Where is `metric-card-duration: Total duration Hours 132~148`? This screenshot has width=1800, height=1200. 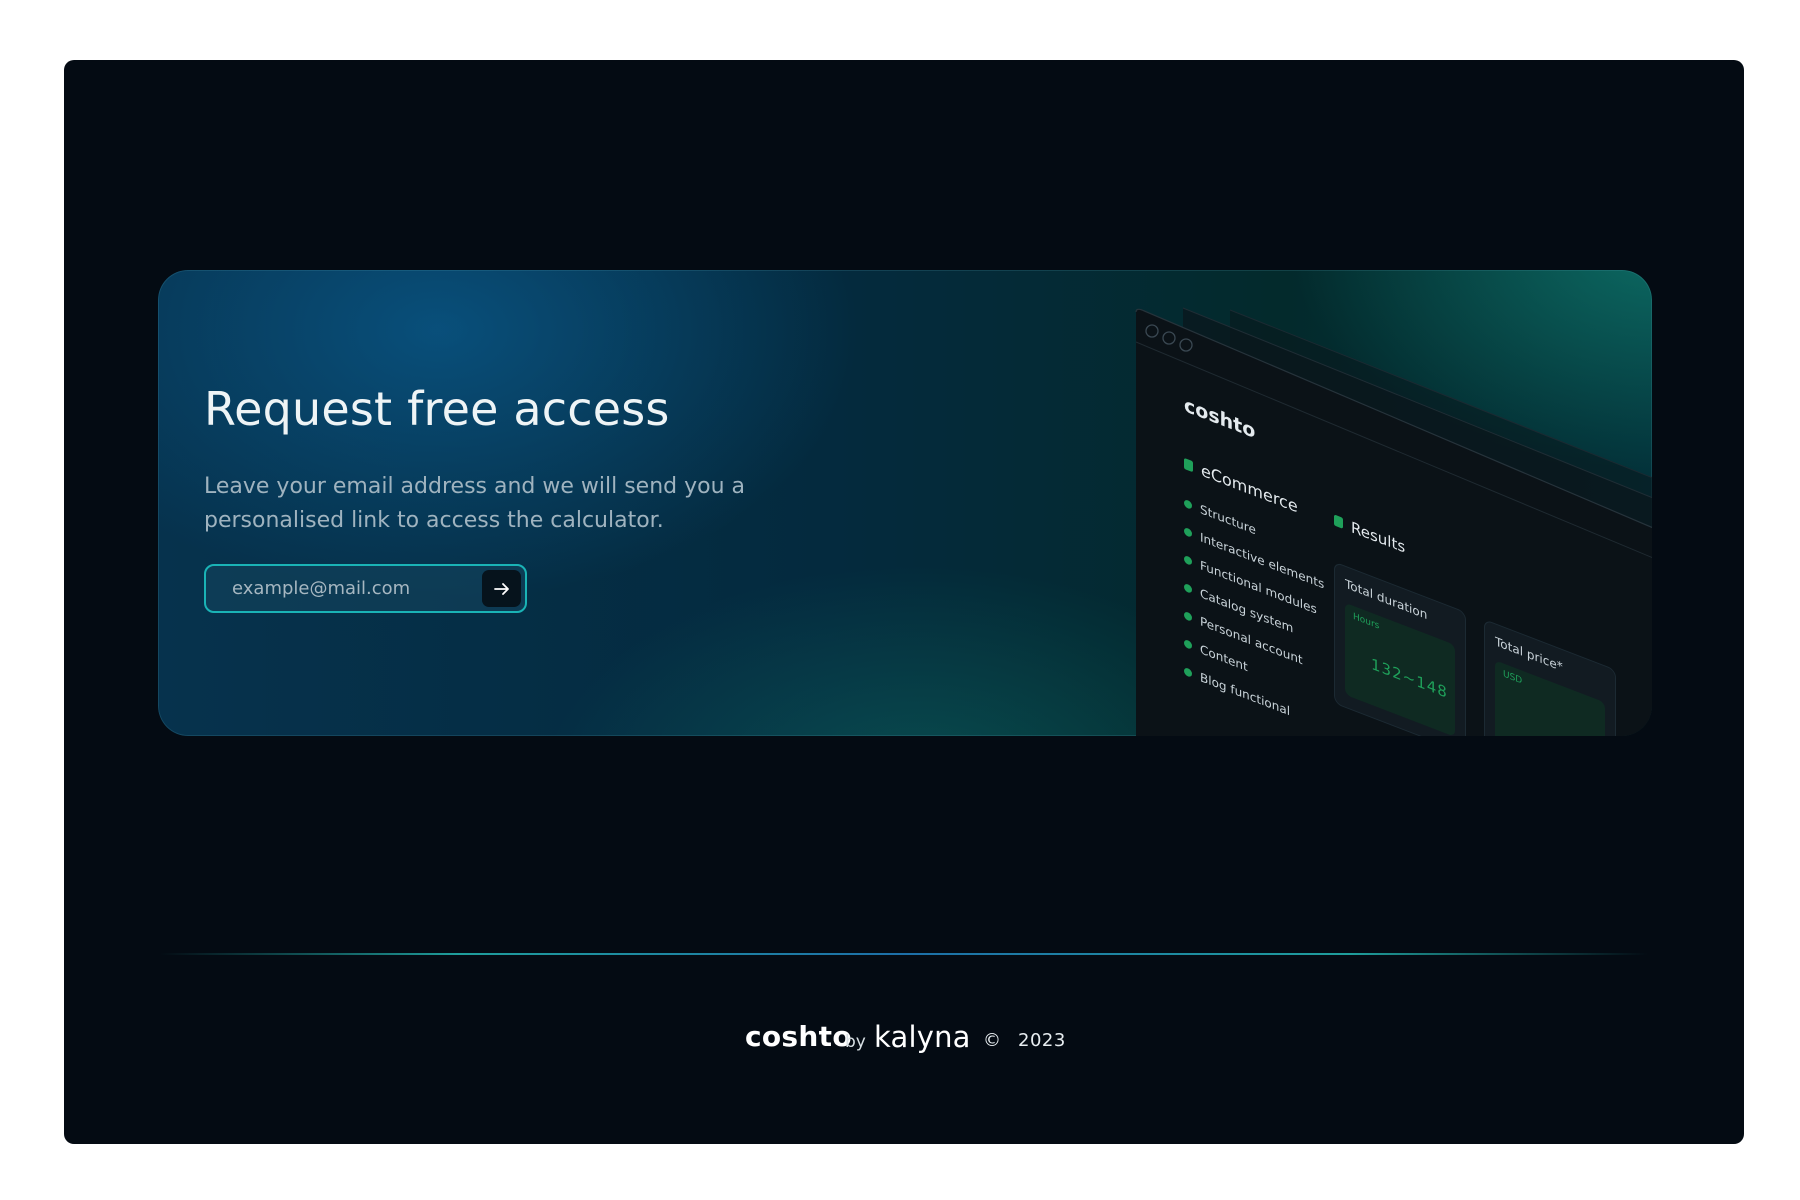 metric-card-duration: Total duration Hours 132~148 is located at coordinates (1400, 648).